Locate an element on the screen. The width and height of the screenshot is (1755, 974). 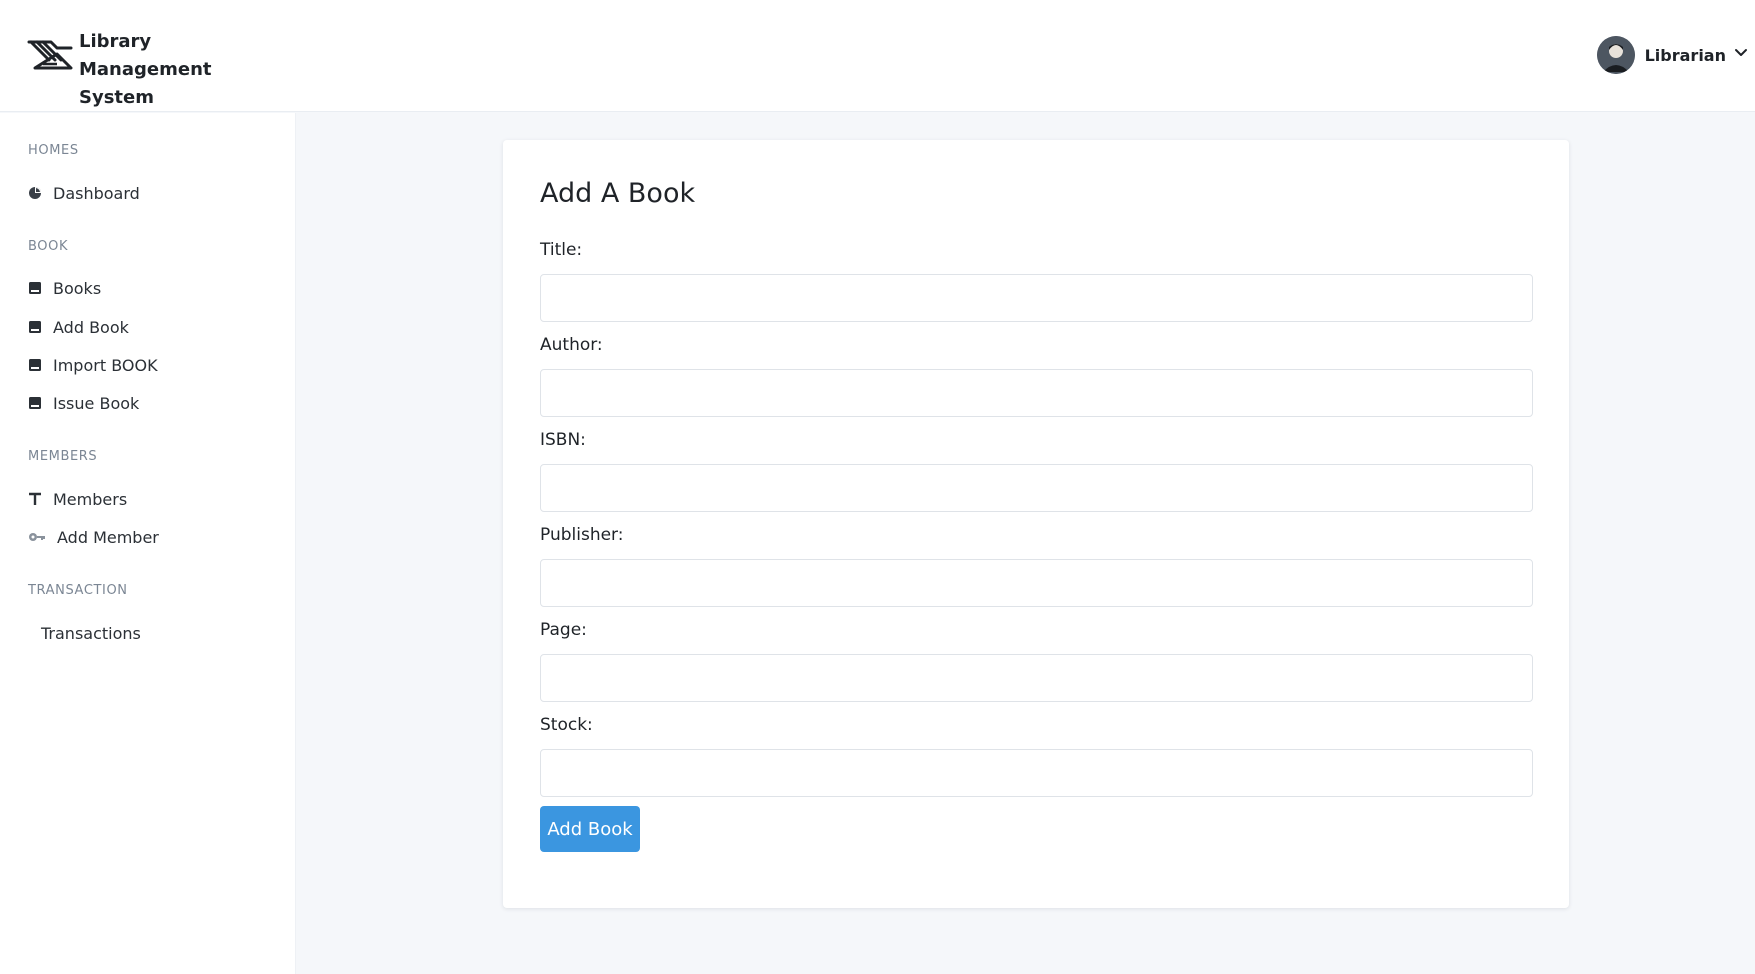
publisher-input is located at coordinates (1036, 583).